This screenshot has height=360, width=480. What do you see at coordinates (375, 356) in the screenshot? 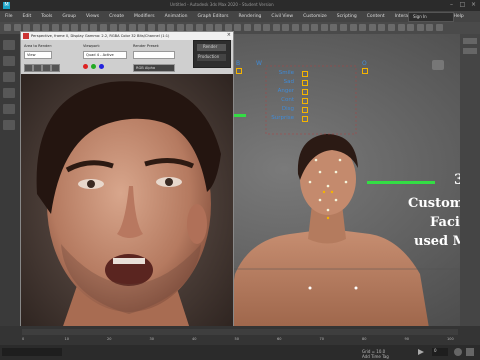
I see `add-time-tag-button: Add Time Tag` at bounding box center [375, 356].